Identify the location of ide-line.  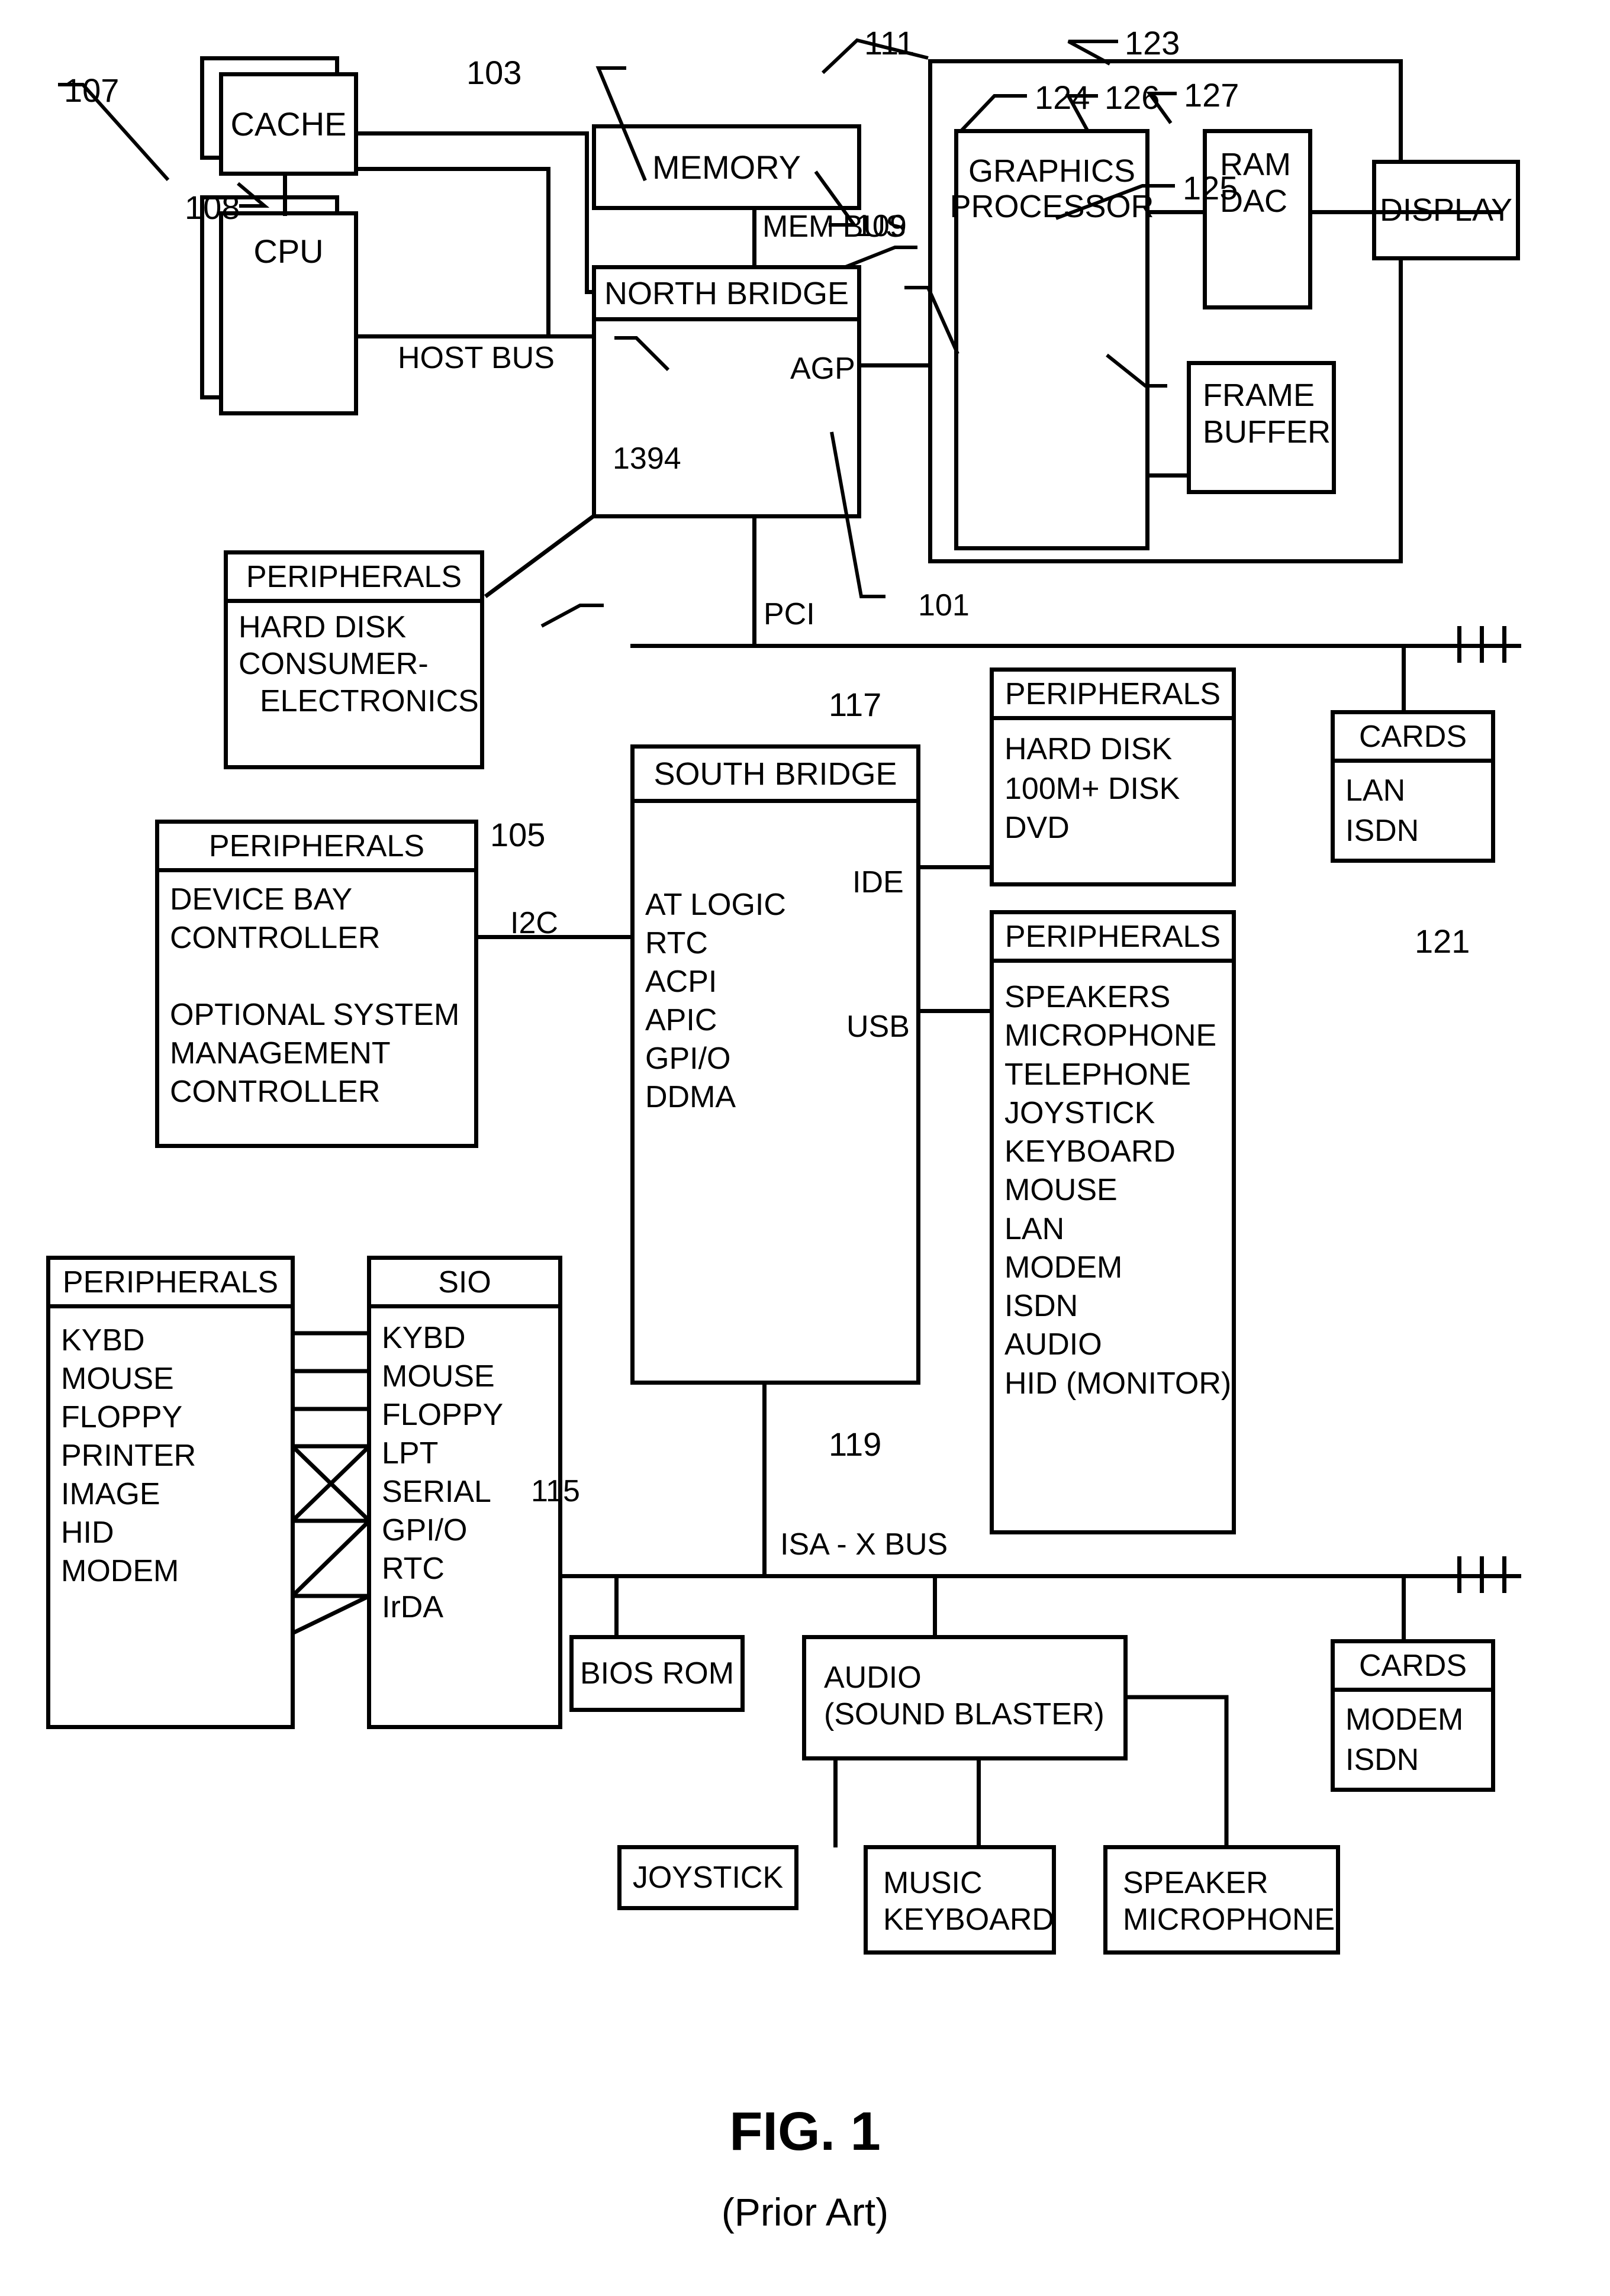
(955, 867).